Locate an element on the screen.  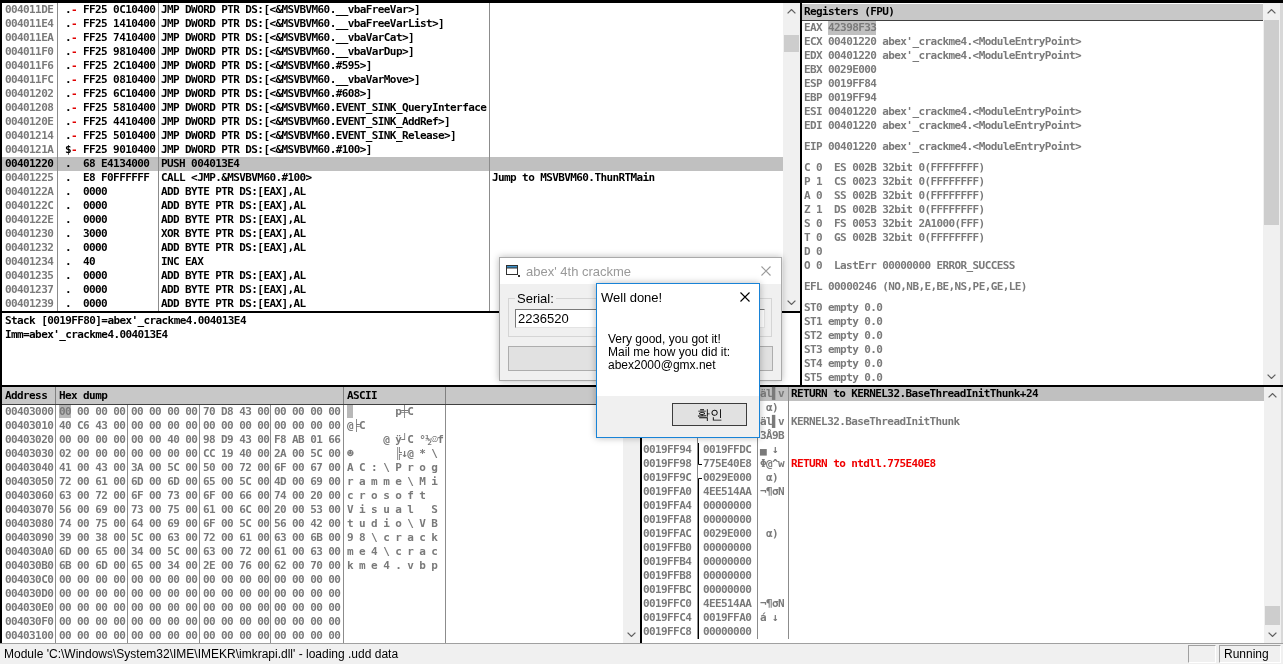
instruction-cell: CALL <JMP.&MSVBVM60.#100> is located at coordinates (236, 177).